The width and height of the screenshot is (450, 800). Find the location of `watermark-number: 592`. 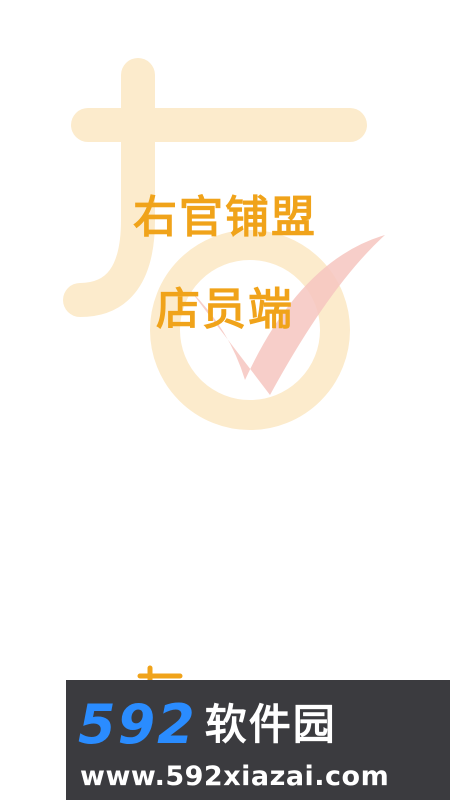

watermark-number: 592 is located at coordinates (137, 724).